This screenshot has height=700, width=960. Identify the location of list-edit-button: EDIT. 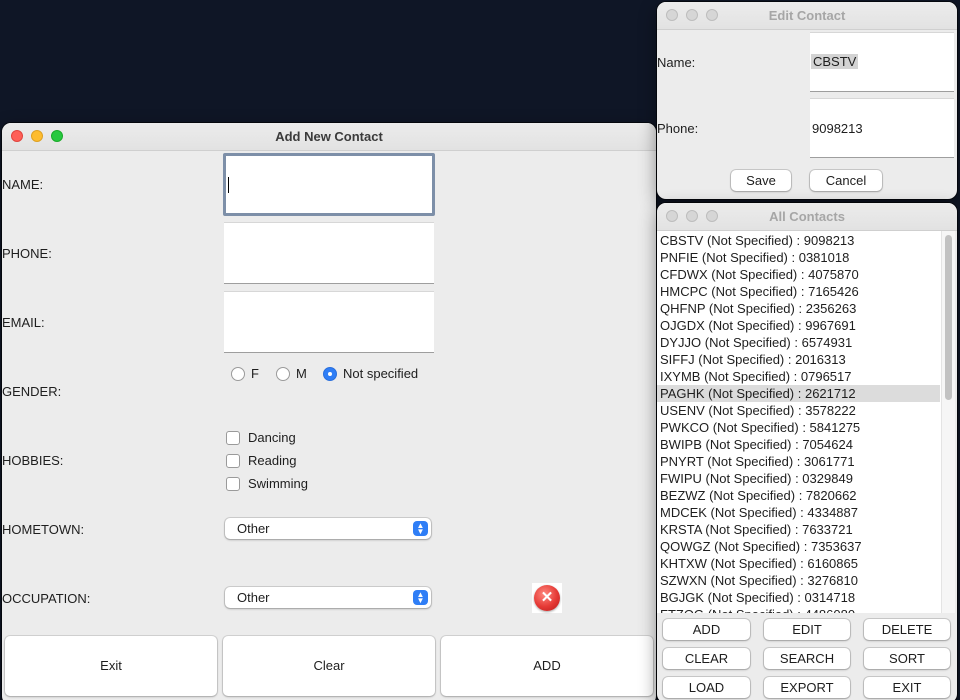
(807, 629).